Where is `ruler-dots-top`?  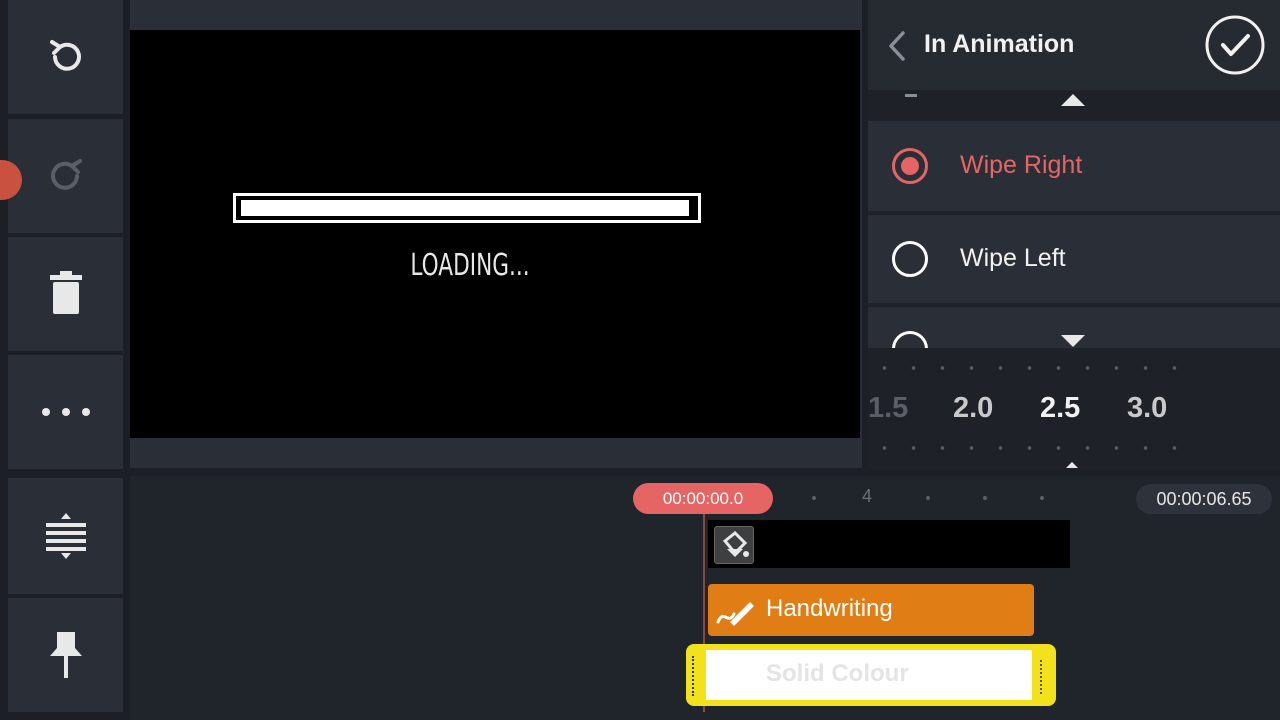 ruler-dots-top is located at coordinates (1025, 368).